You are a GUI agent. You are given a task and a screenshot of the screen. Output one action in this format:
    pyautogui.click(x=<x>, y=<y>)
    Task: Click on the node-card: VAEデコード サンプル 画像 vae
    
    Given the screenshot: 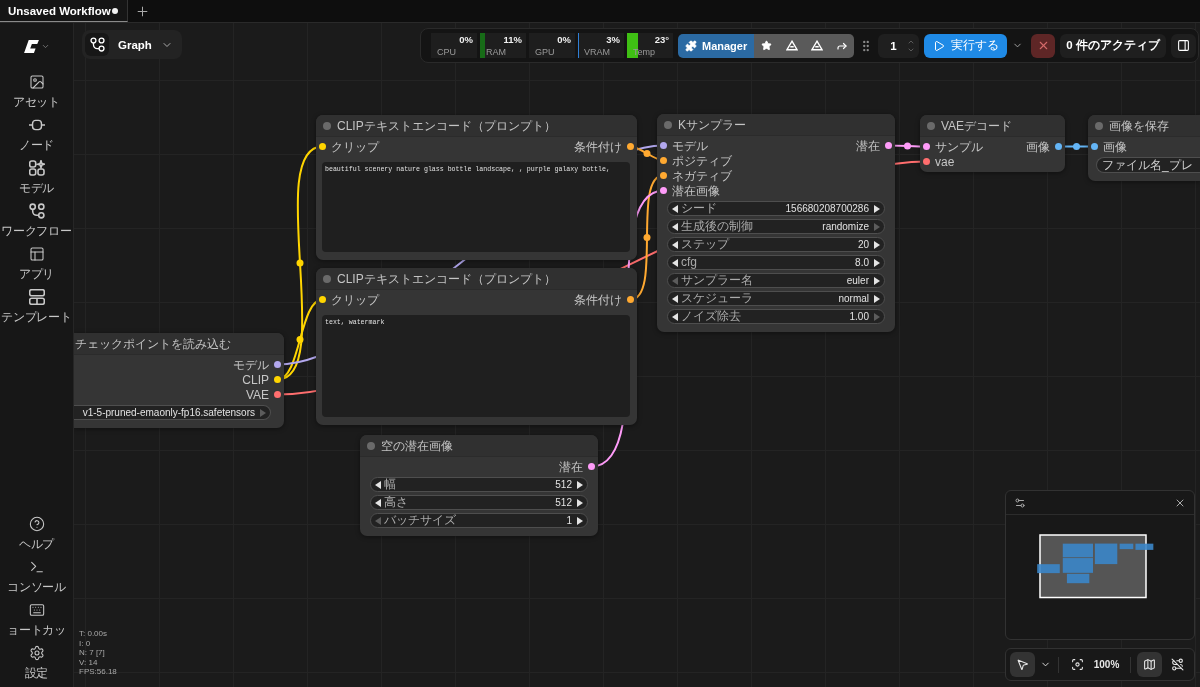 What is the action you would take?
    pyautogui.click(x=992, y=143)
    